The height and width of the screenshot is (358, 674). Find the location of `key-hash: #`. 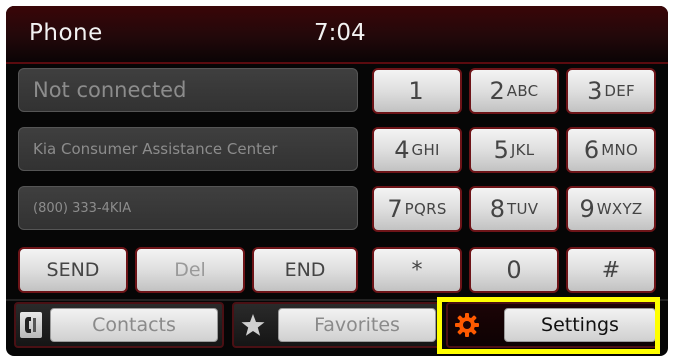

key-hash: # is located at coordinates (611, 270).